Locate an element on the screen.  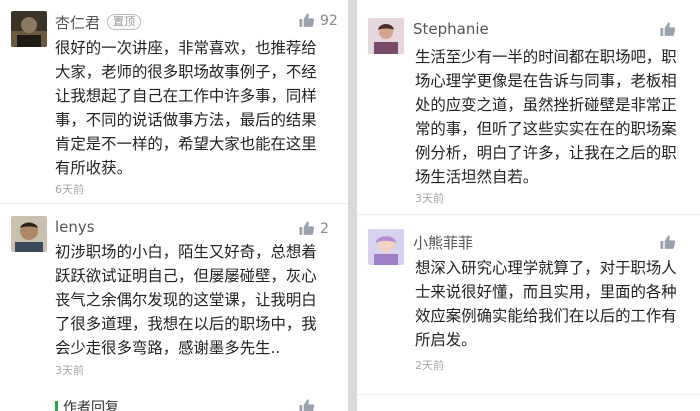
comment-text-line: 生活至少有一半的时间都在职场吧，职 is located at coordinates (546, 57).